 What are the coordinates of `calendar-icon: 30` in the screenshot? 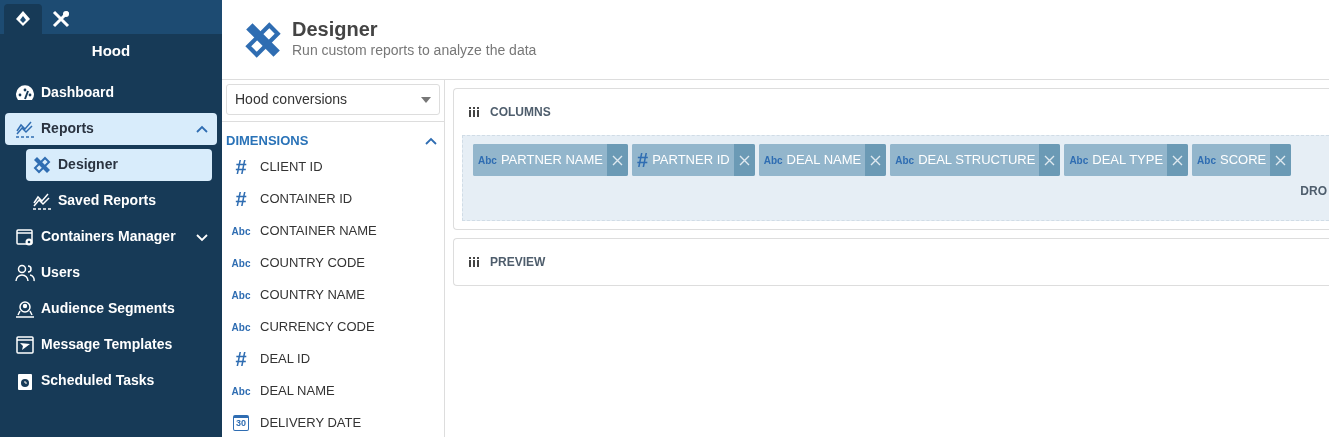 It's located at (241, 423).